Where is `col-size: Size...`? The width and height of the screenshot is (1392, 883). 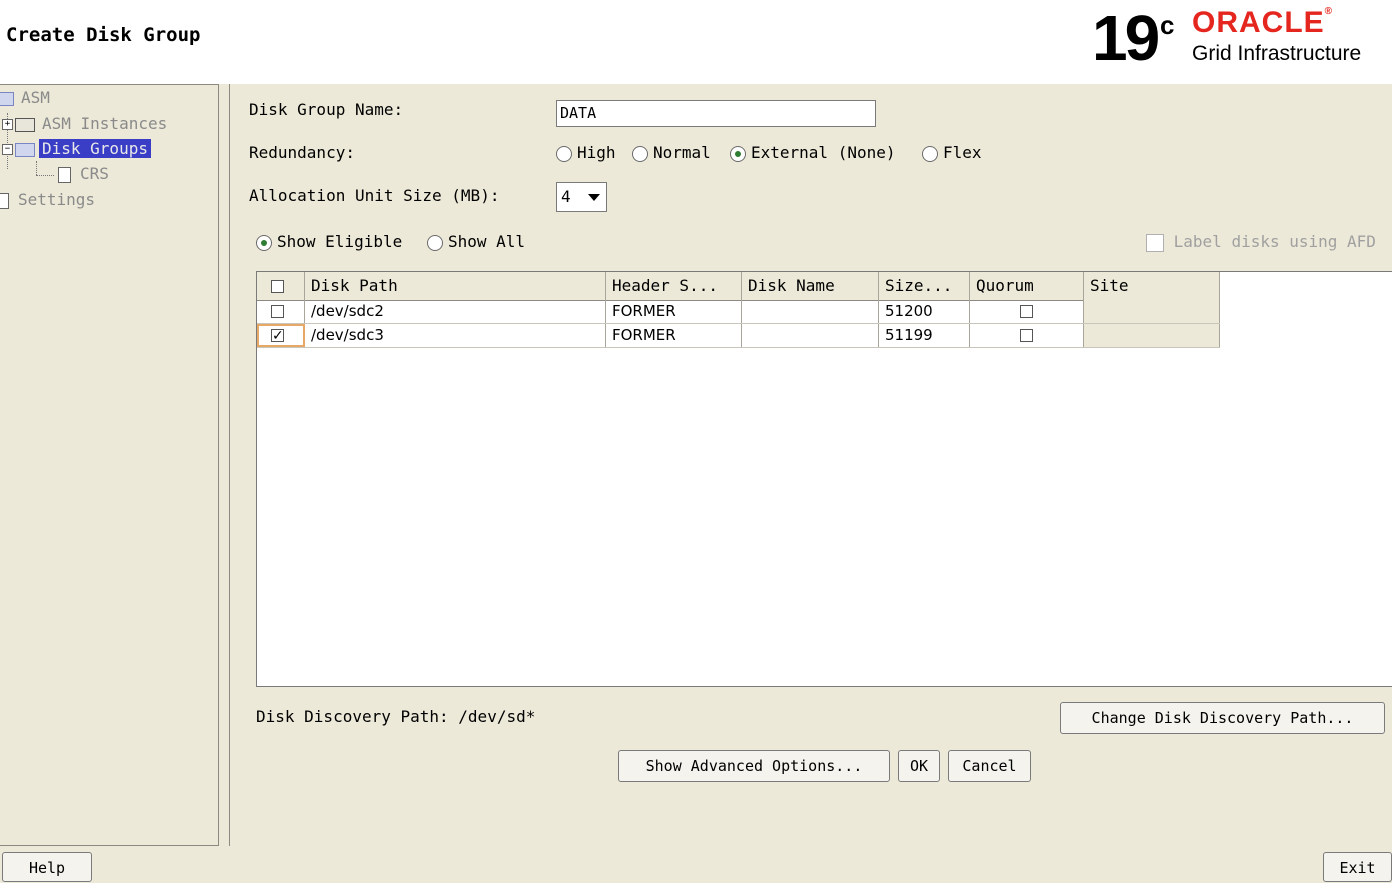 col-size: Size... is located at coordinates (924, 286).